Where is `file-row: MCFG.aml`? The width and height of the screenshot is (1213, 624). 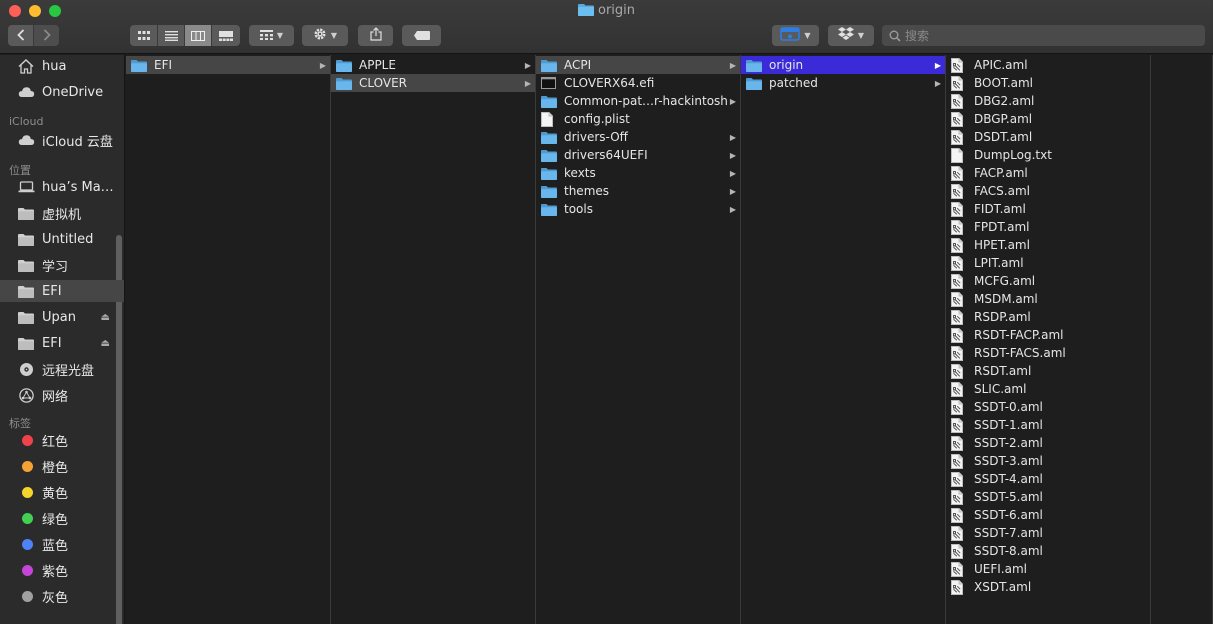 file-row: MCFG.aml is located at coordinates (1048, 281).